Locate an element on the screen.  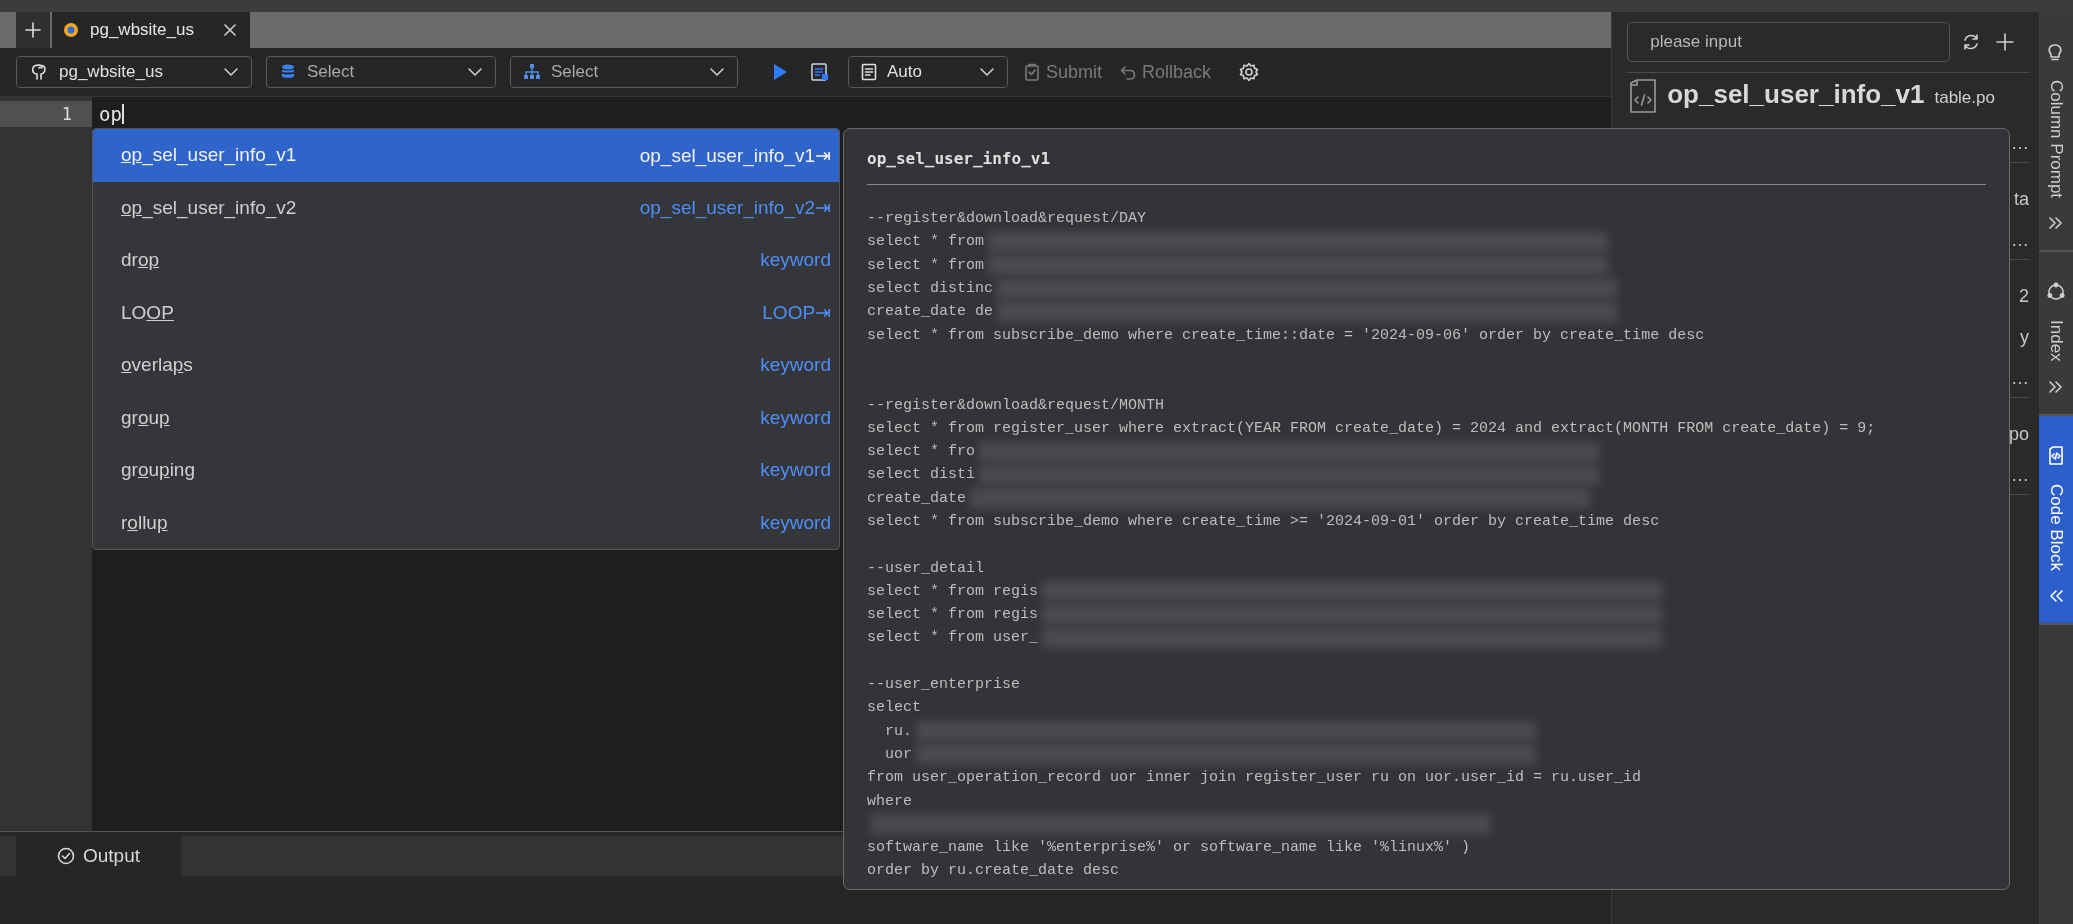
code-line: uor is located at coordinates (898, 754).